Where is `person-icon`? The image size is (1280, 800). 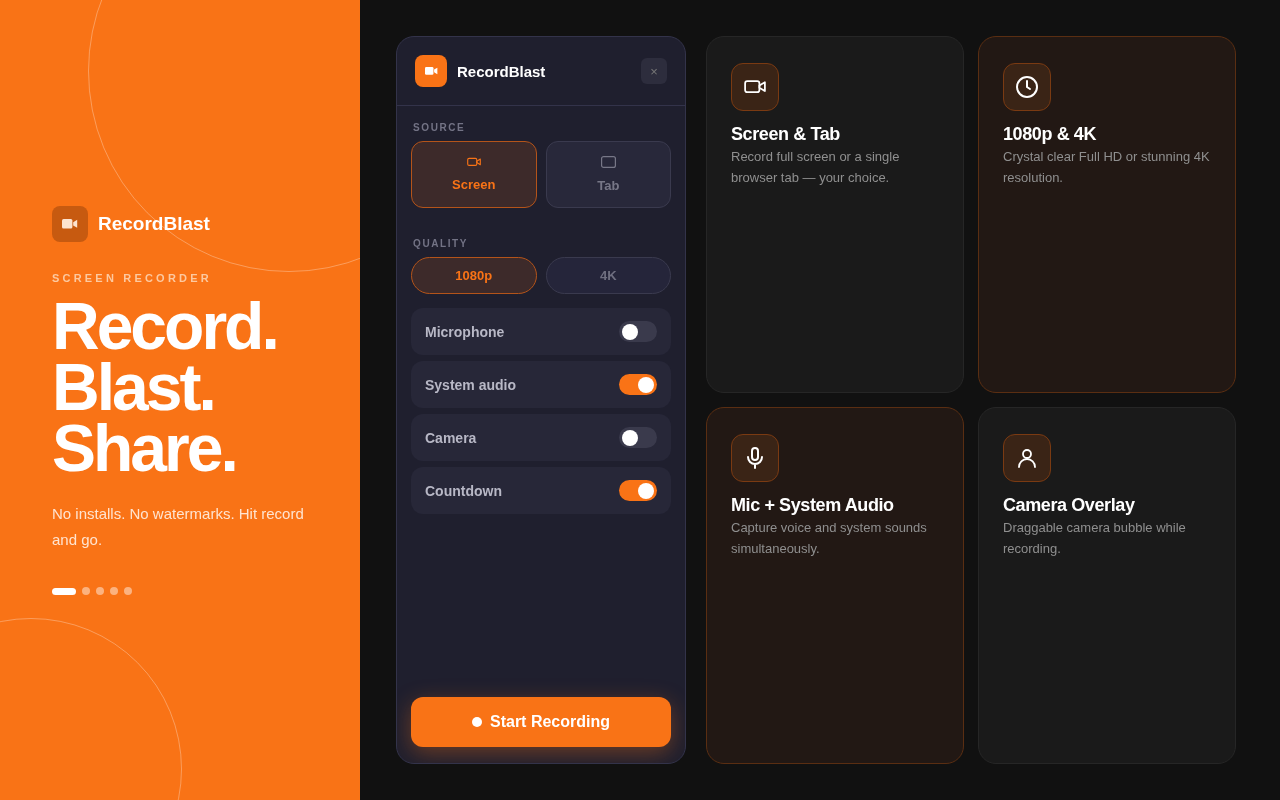
person-icon is located at coordinates (1027, 458).